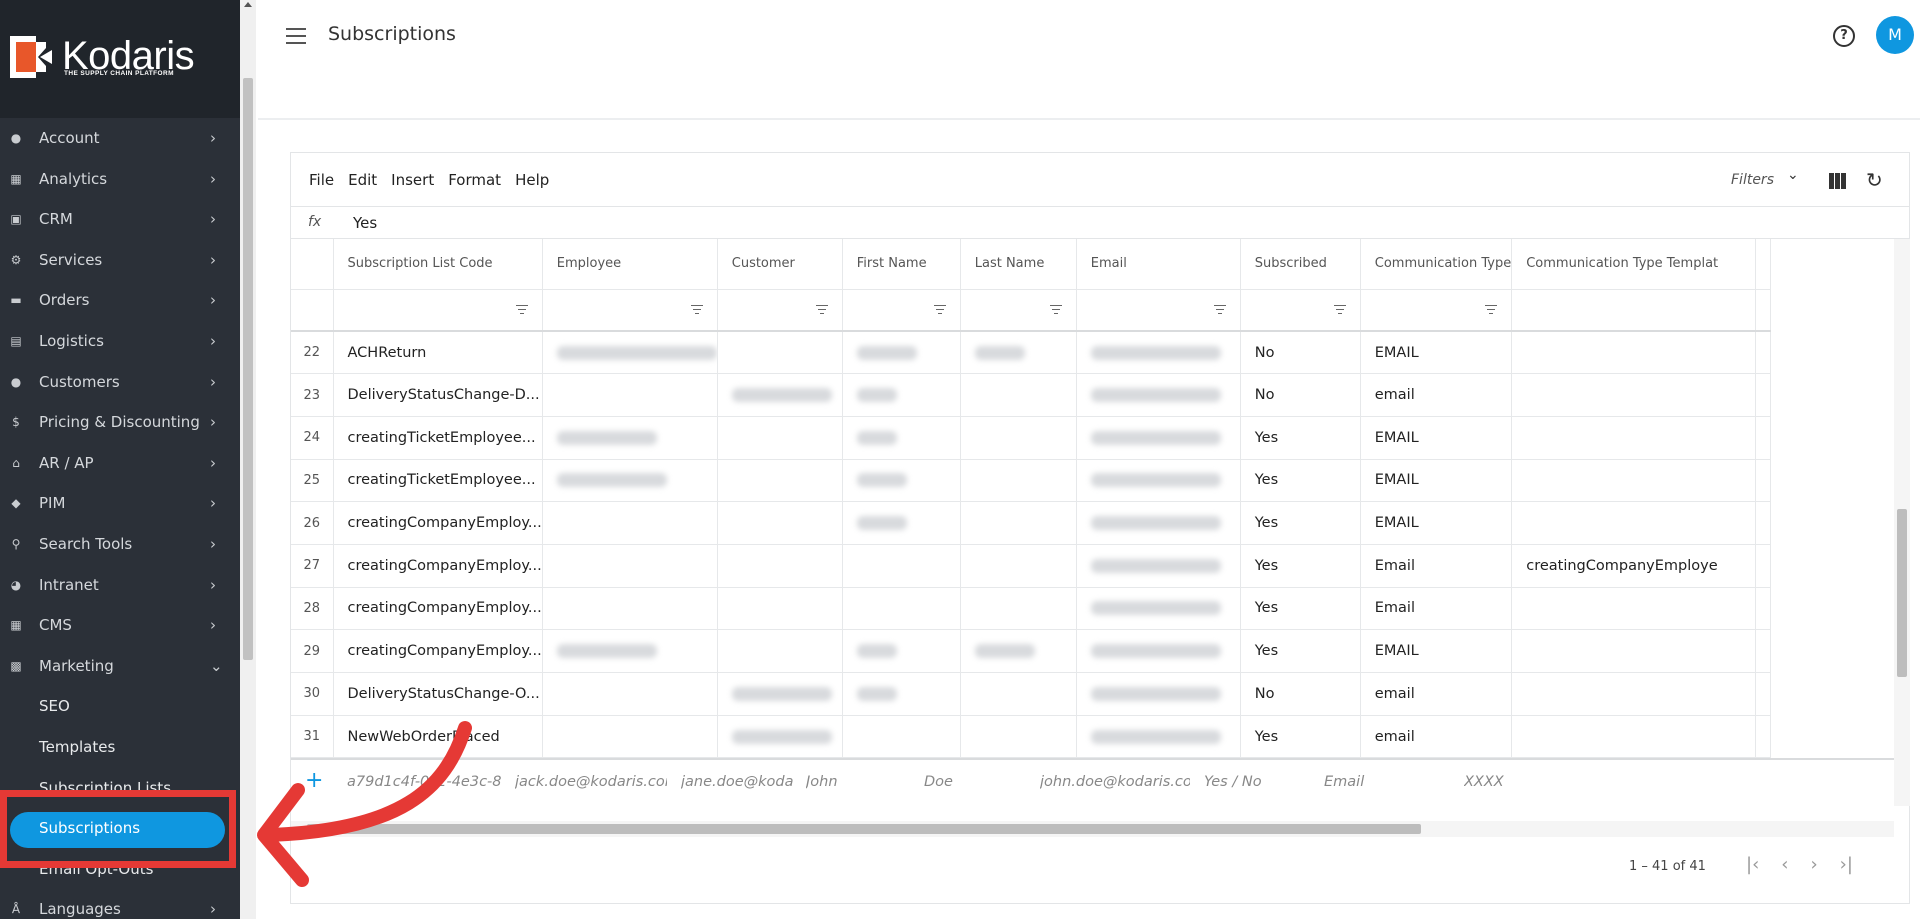 The image size is (1920, 919). I want to click on filters-button: Filters, so click(1752, 180).